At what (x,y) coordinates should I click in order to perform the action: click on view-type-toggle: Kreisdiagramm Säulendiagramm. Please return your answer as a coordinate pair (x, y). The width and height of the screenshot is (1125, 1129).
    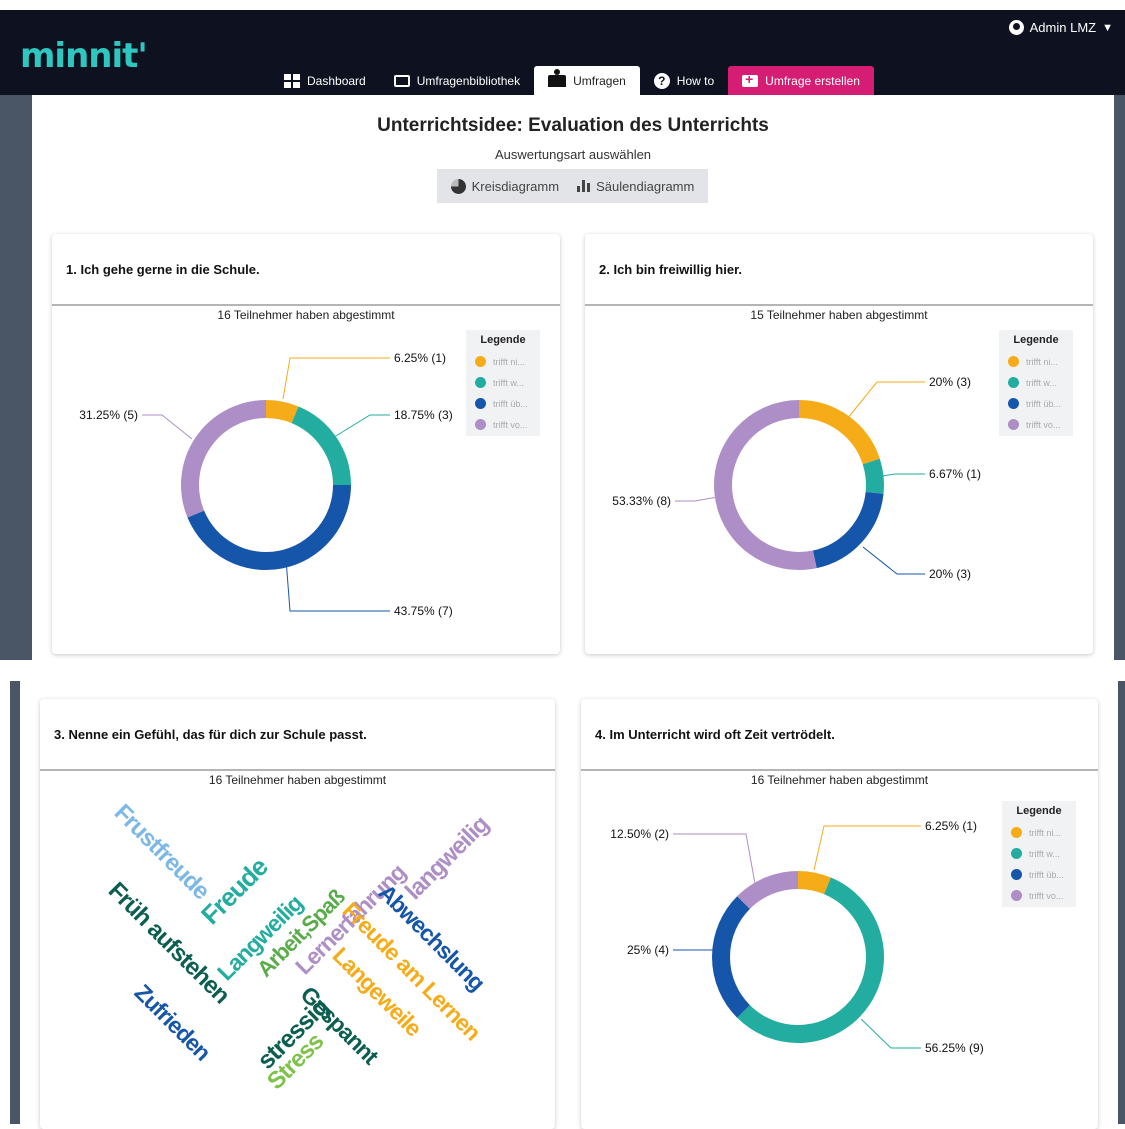
    Looking at the image, I should click on (572, 186).